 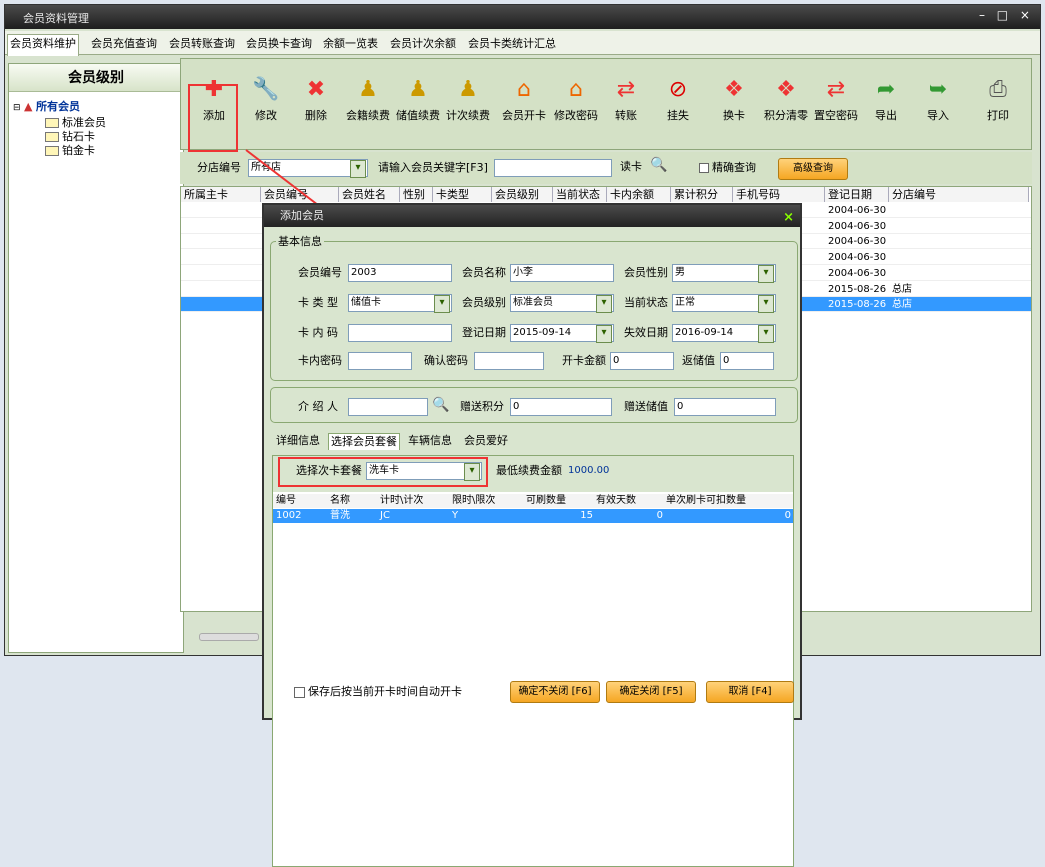 I want to click on subtab-hobby: 会员爱好, so click(x=486, y=441).